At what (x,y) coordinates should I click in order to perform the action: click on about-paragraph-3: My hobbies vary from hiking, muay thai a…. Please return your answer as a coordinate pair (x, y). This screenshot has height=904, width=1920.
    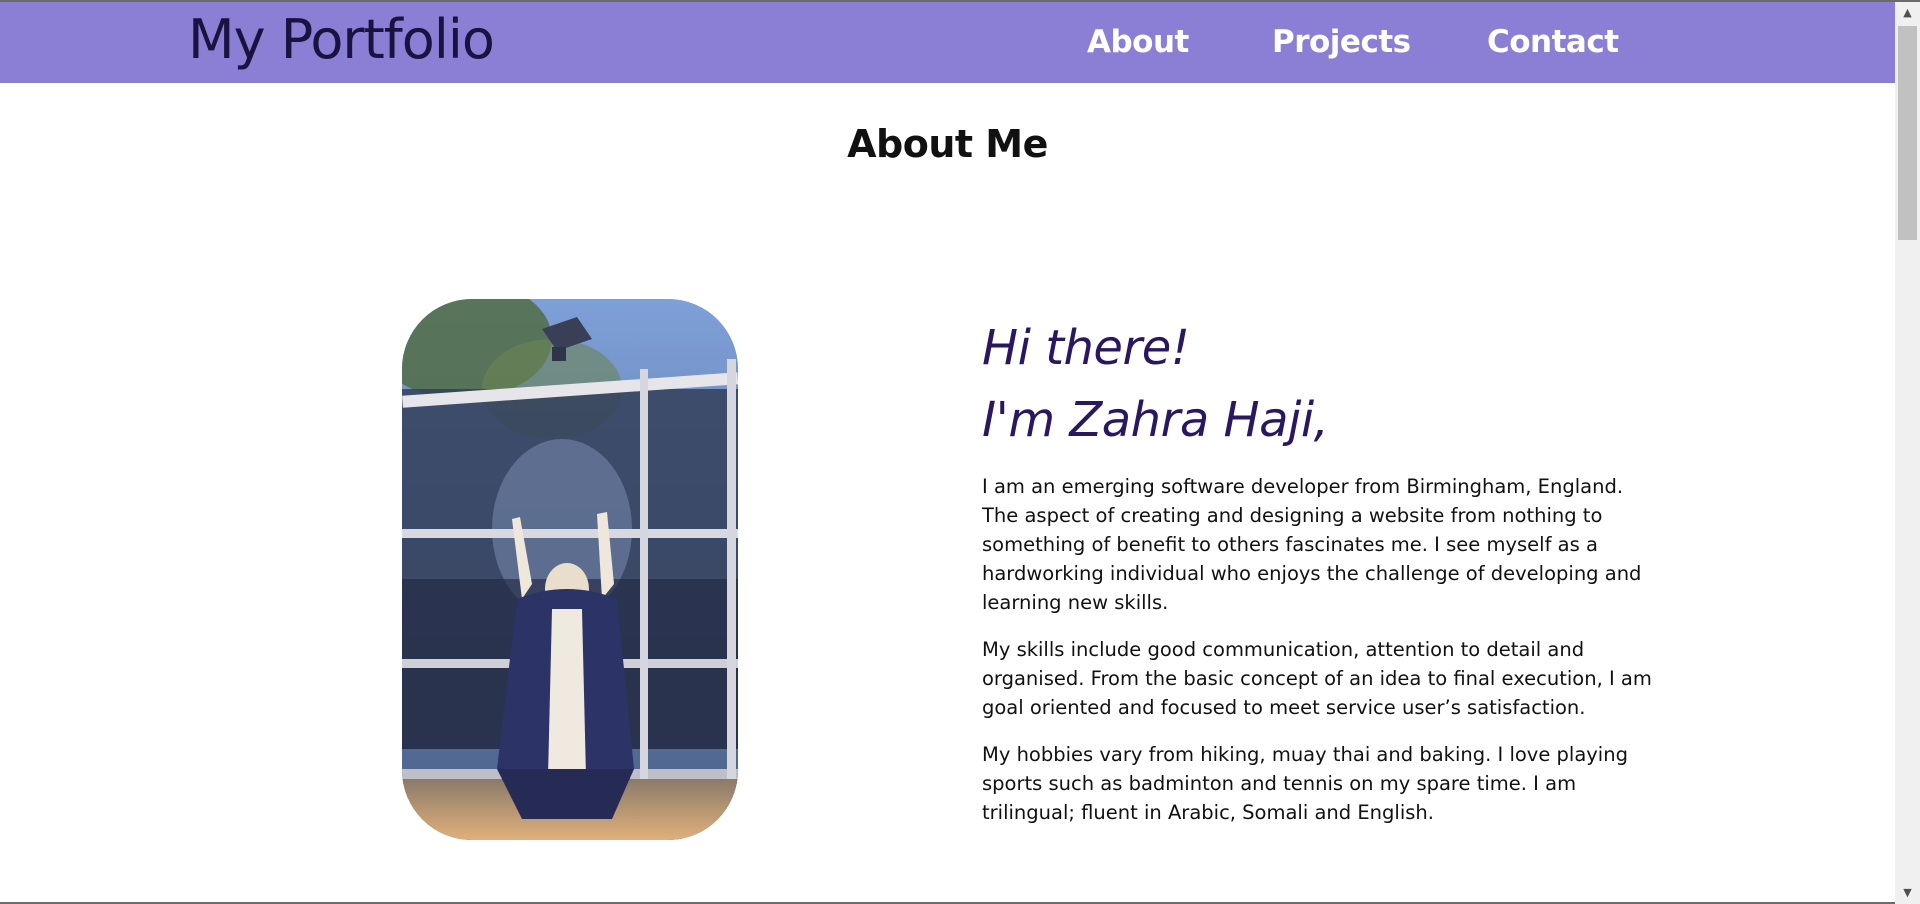
    Looking at the image, I should click on (1305, 783).